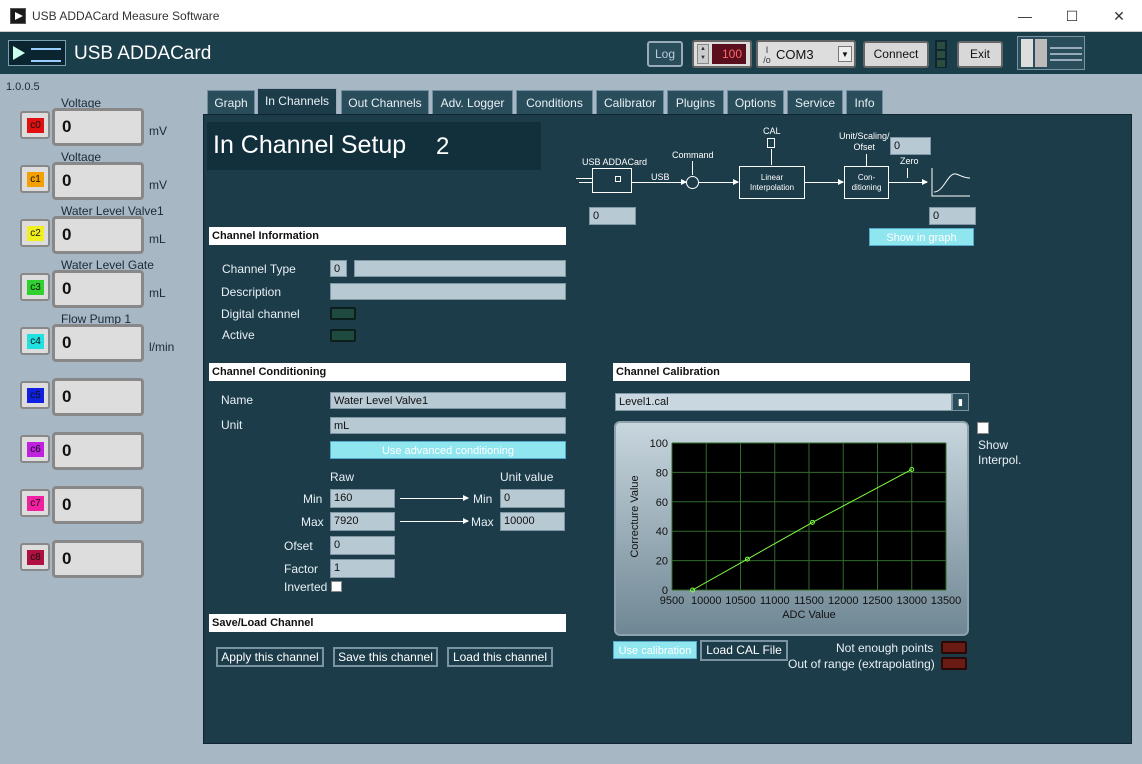 This screenshot has height=764, width=1142. What do you see at coordinates (1025, 16) in the screenshot?
I see `minimize-icon: —` at bounding box center [1025, 16].